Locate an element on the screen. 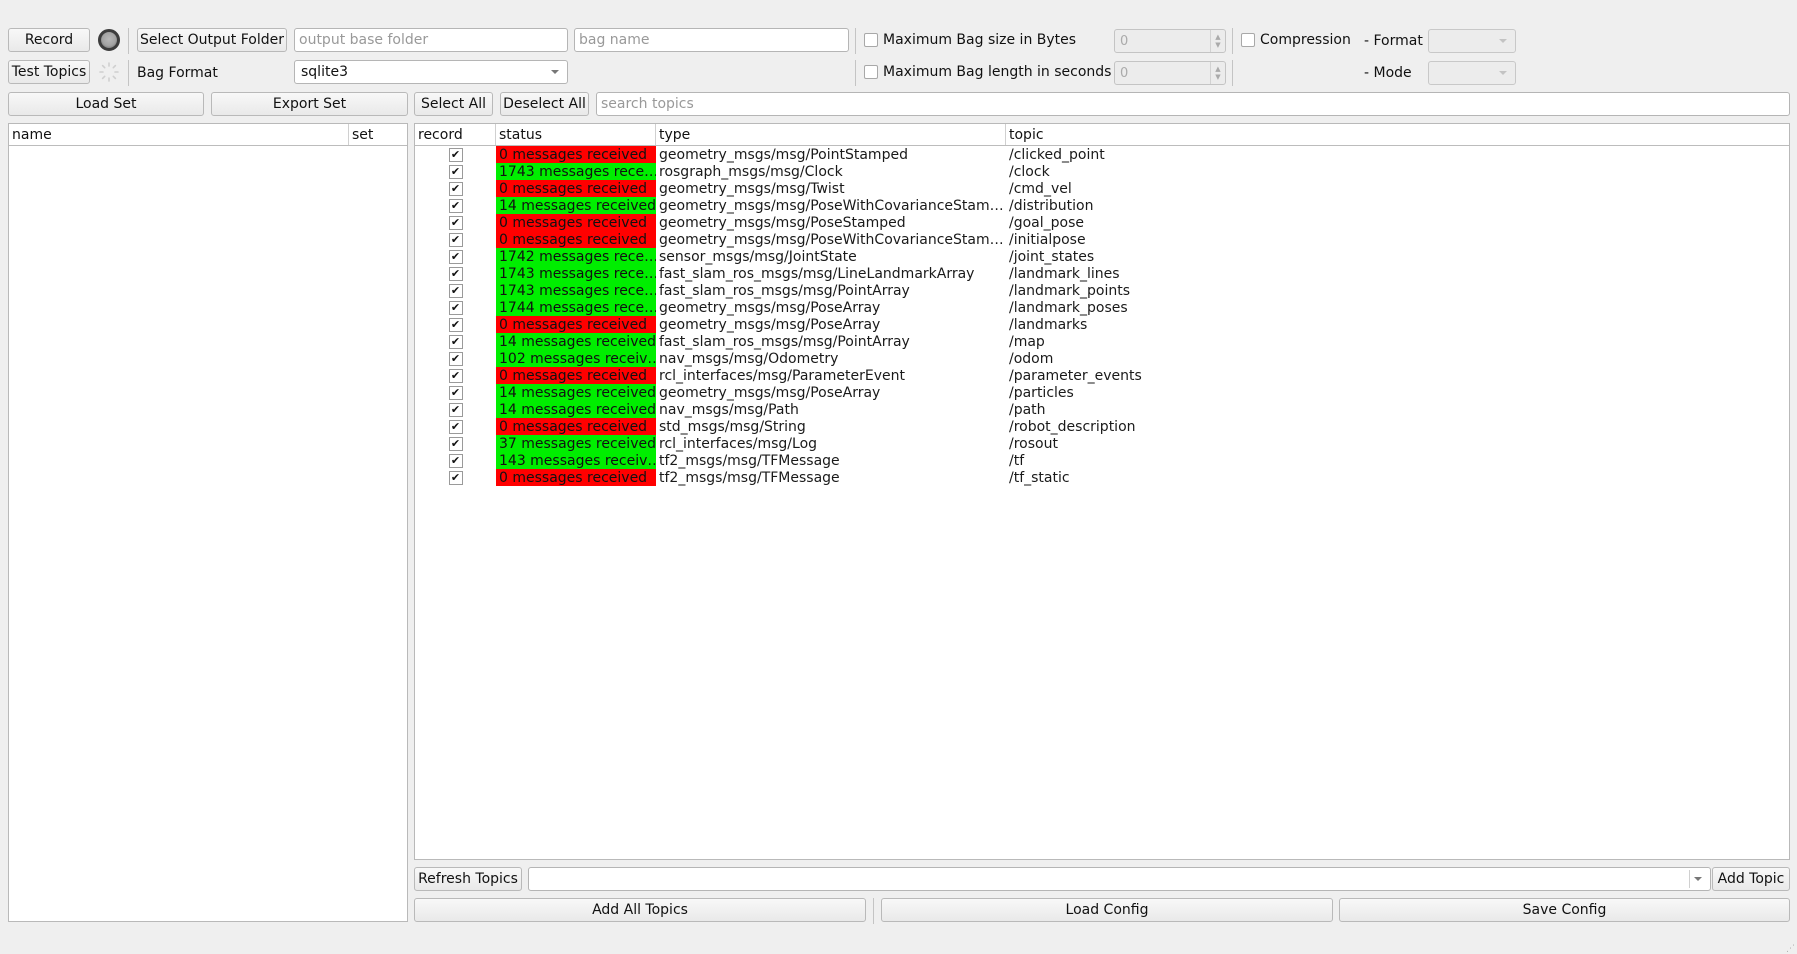 This screenshot has height=954, width=1797. column-header-name: name is located at coordinates (179, 134).